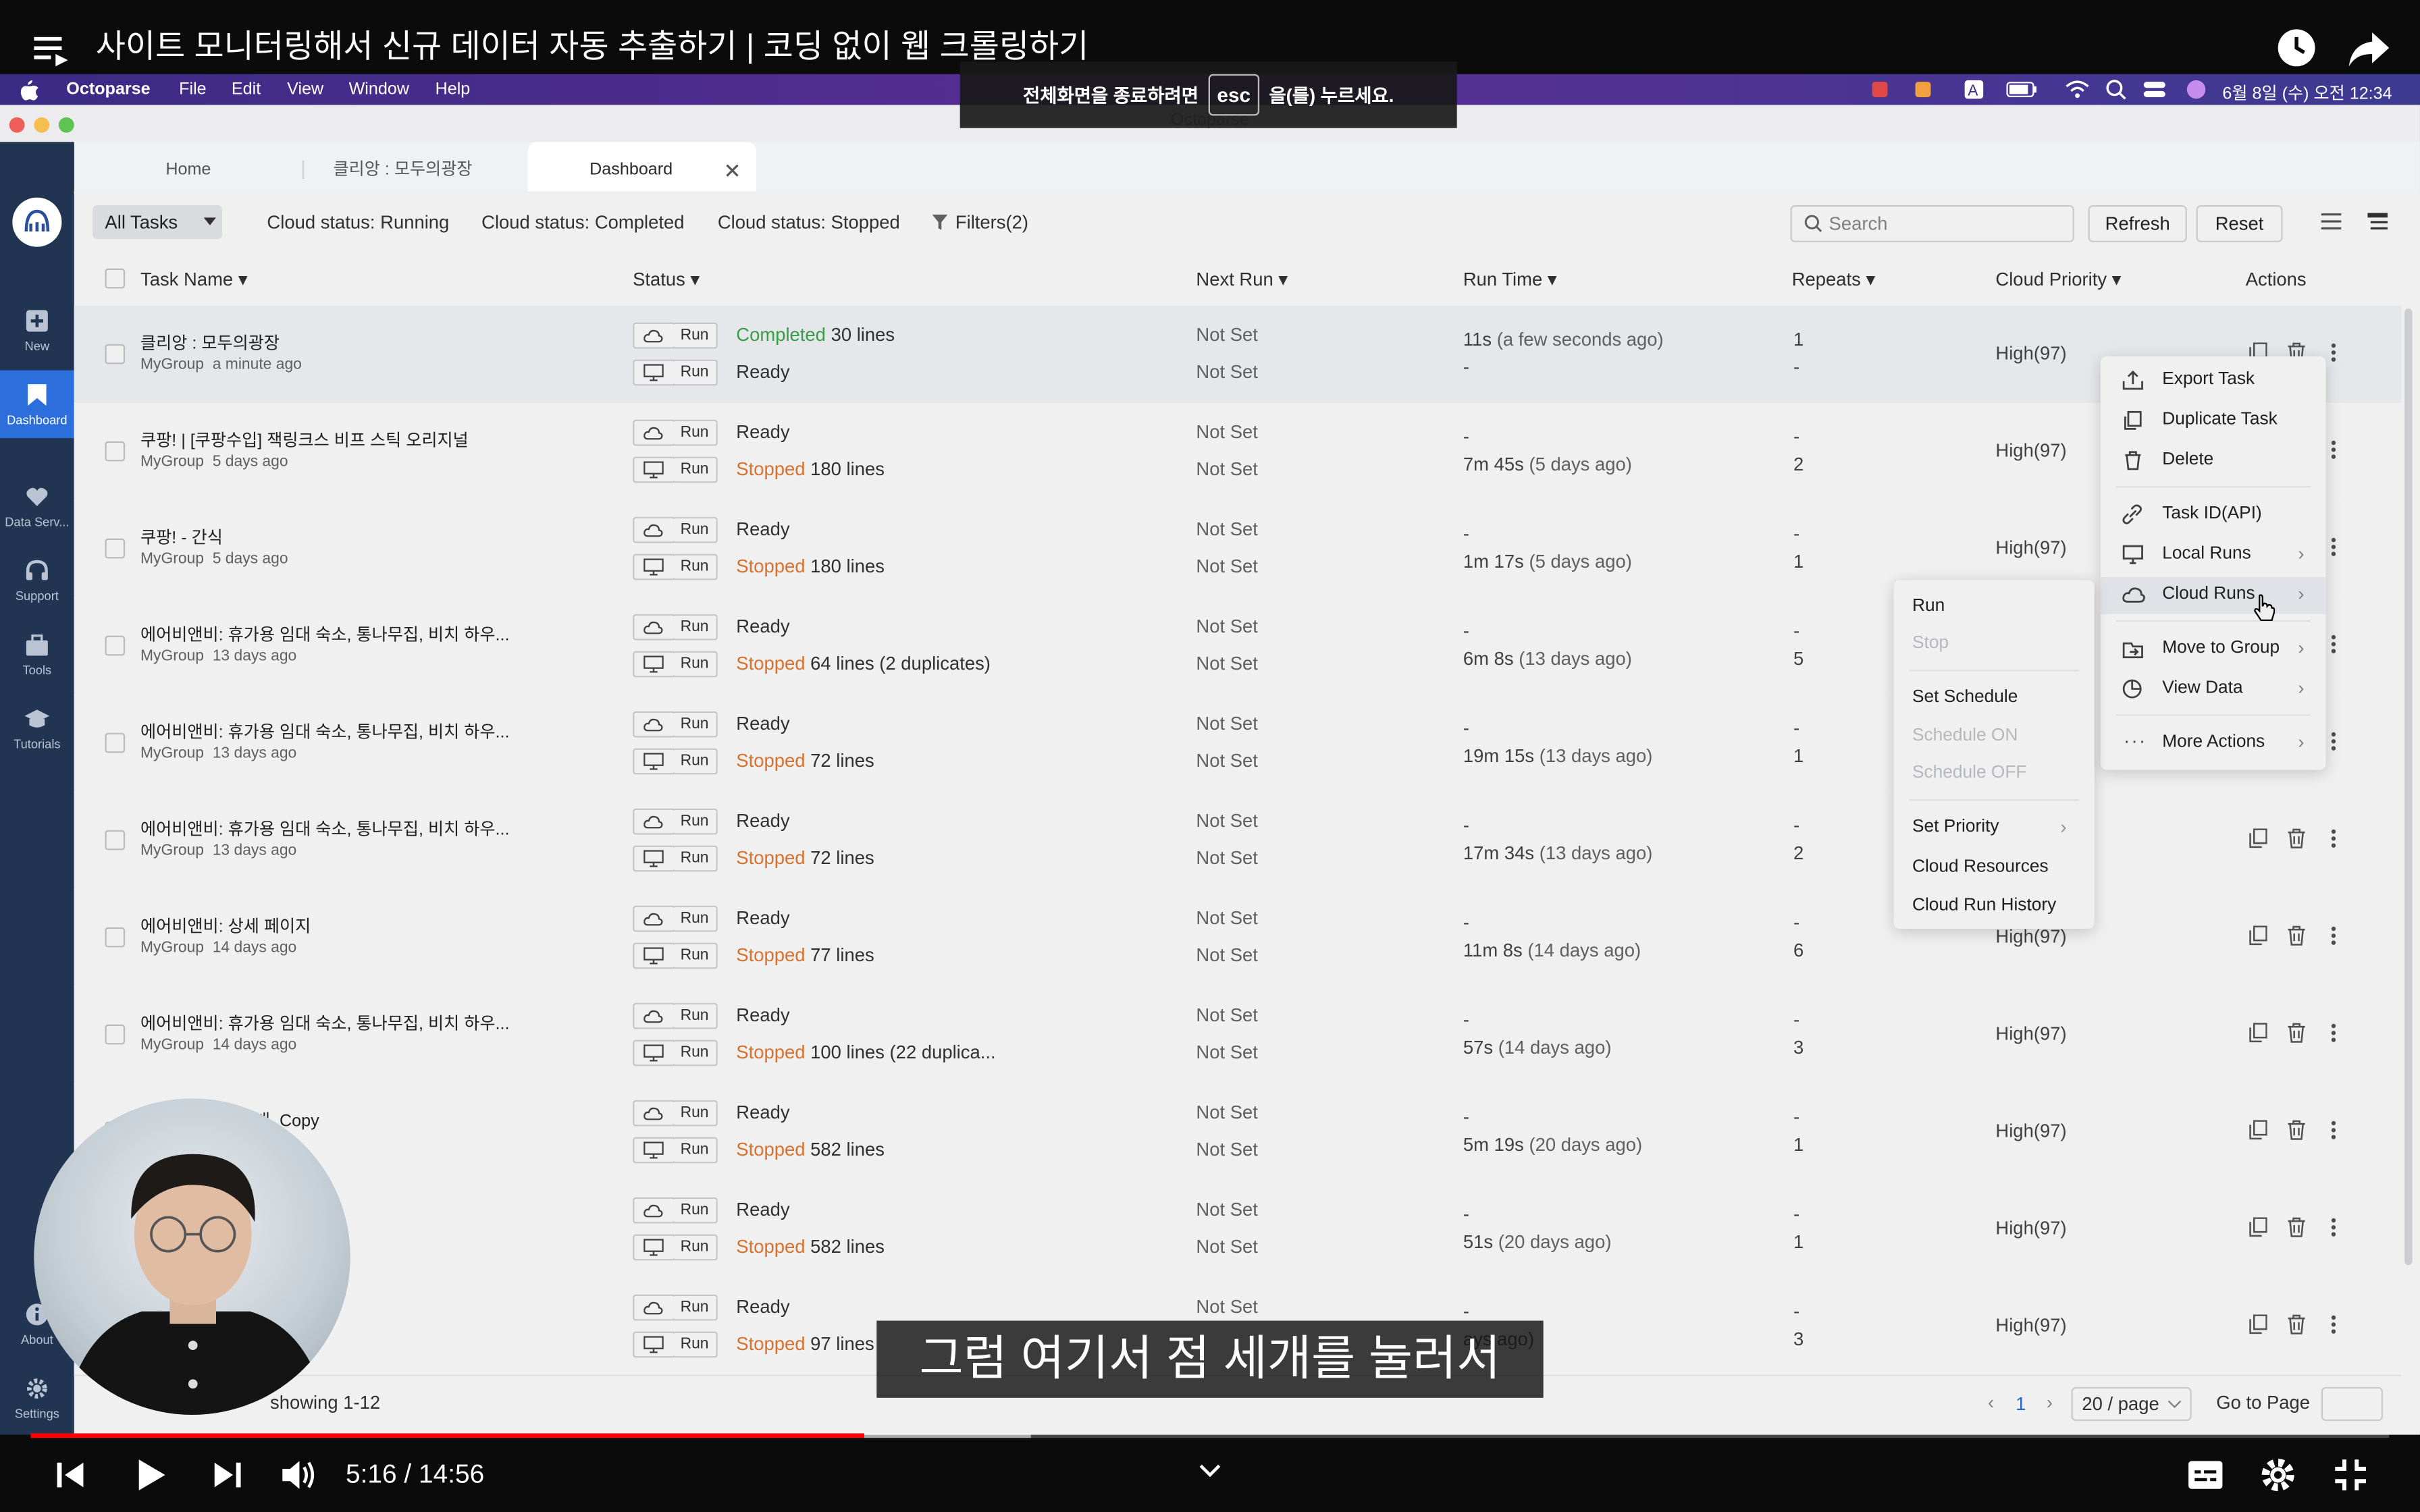 This screenshot has width=2420, height=1512. What do you see at coordinates (226, 1474) in the screenshot?
I see `next-video-icon` at bounding box center [226, 1474].